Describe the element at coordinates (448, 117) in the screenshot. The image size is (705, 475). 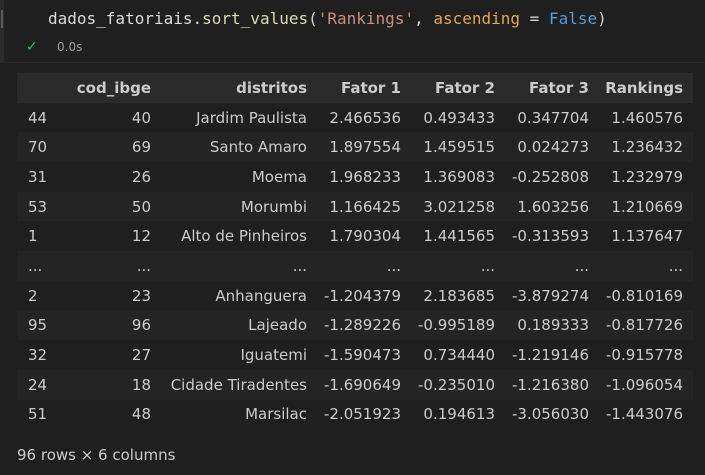
I see `cell-fator-2: 0.493433` at that location.